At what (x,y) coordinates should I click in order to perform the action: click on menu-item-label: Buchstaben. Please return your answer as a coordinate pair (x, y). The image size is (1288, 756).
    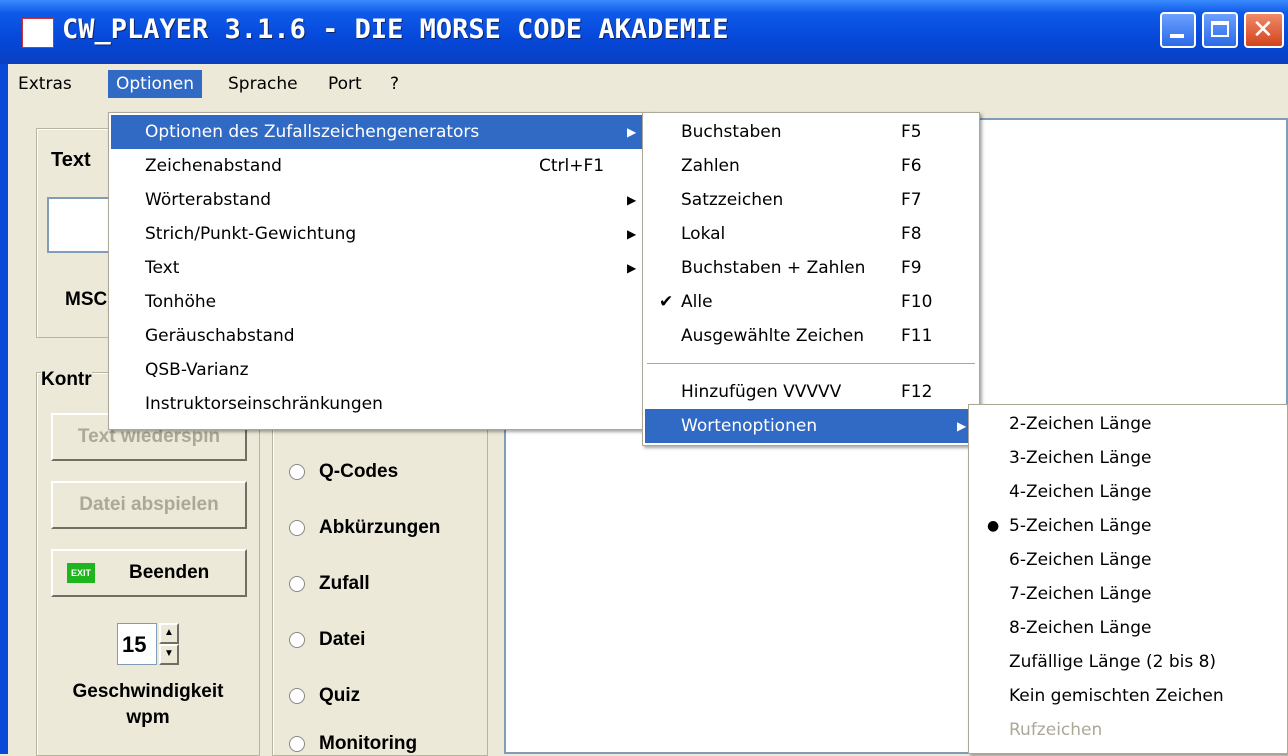
    Looking at the image, I should click on (731, 132).